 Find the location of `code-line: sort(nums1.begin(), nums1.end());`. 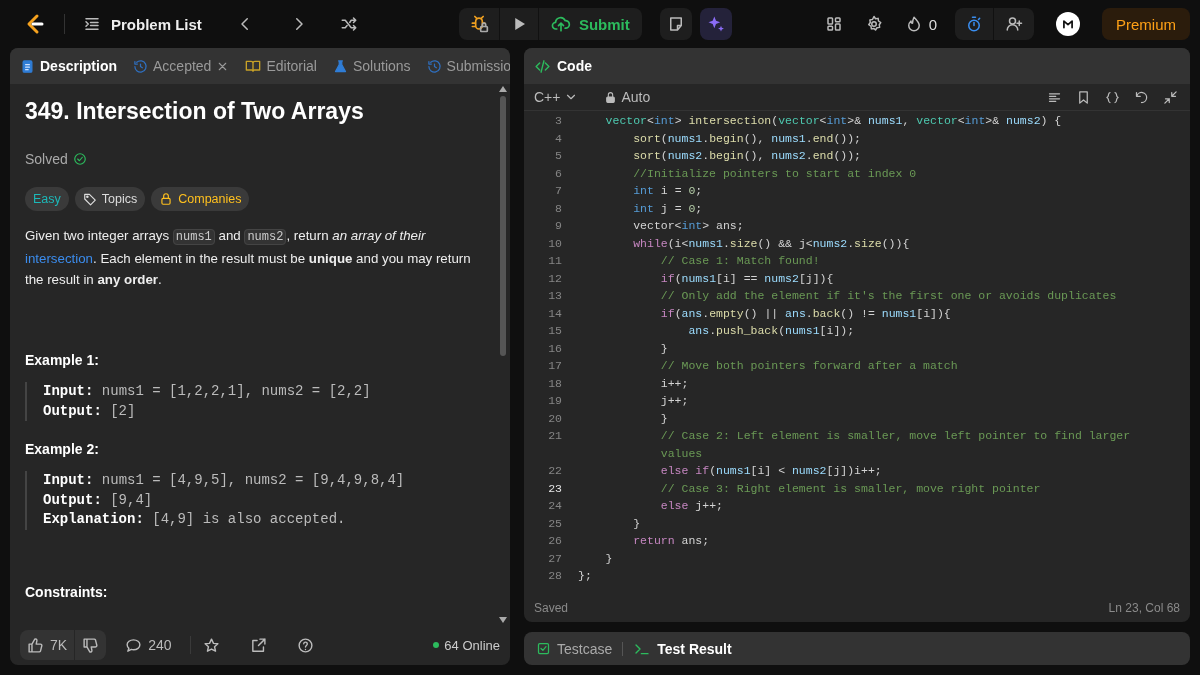

code-line: sort(nums1.begin(), nums1.end()); is located at coordinates (747, 138).